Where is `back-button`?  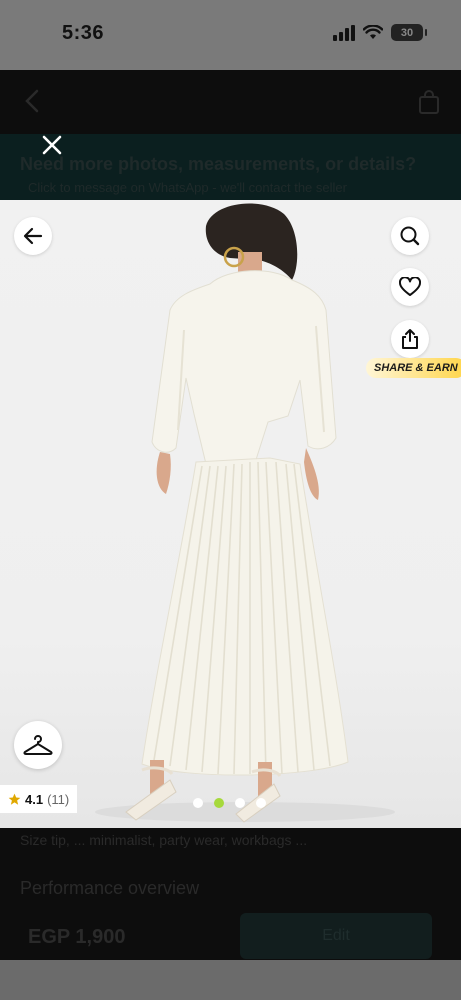 back-button is located at coordinates (33, 236).